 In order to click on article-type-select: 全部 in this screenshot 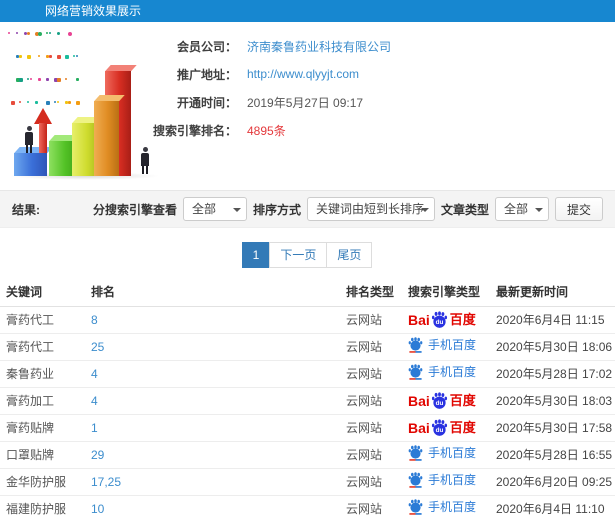, I will do `click(521, 209)`.